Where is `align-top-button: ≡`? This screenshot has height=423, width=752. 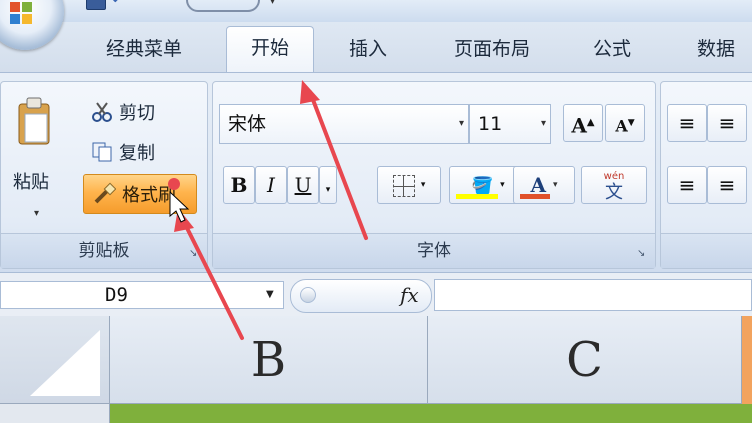
align-top-button: ≡ is located at coordinates (687, 123).